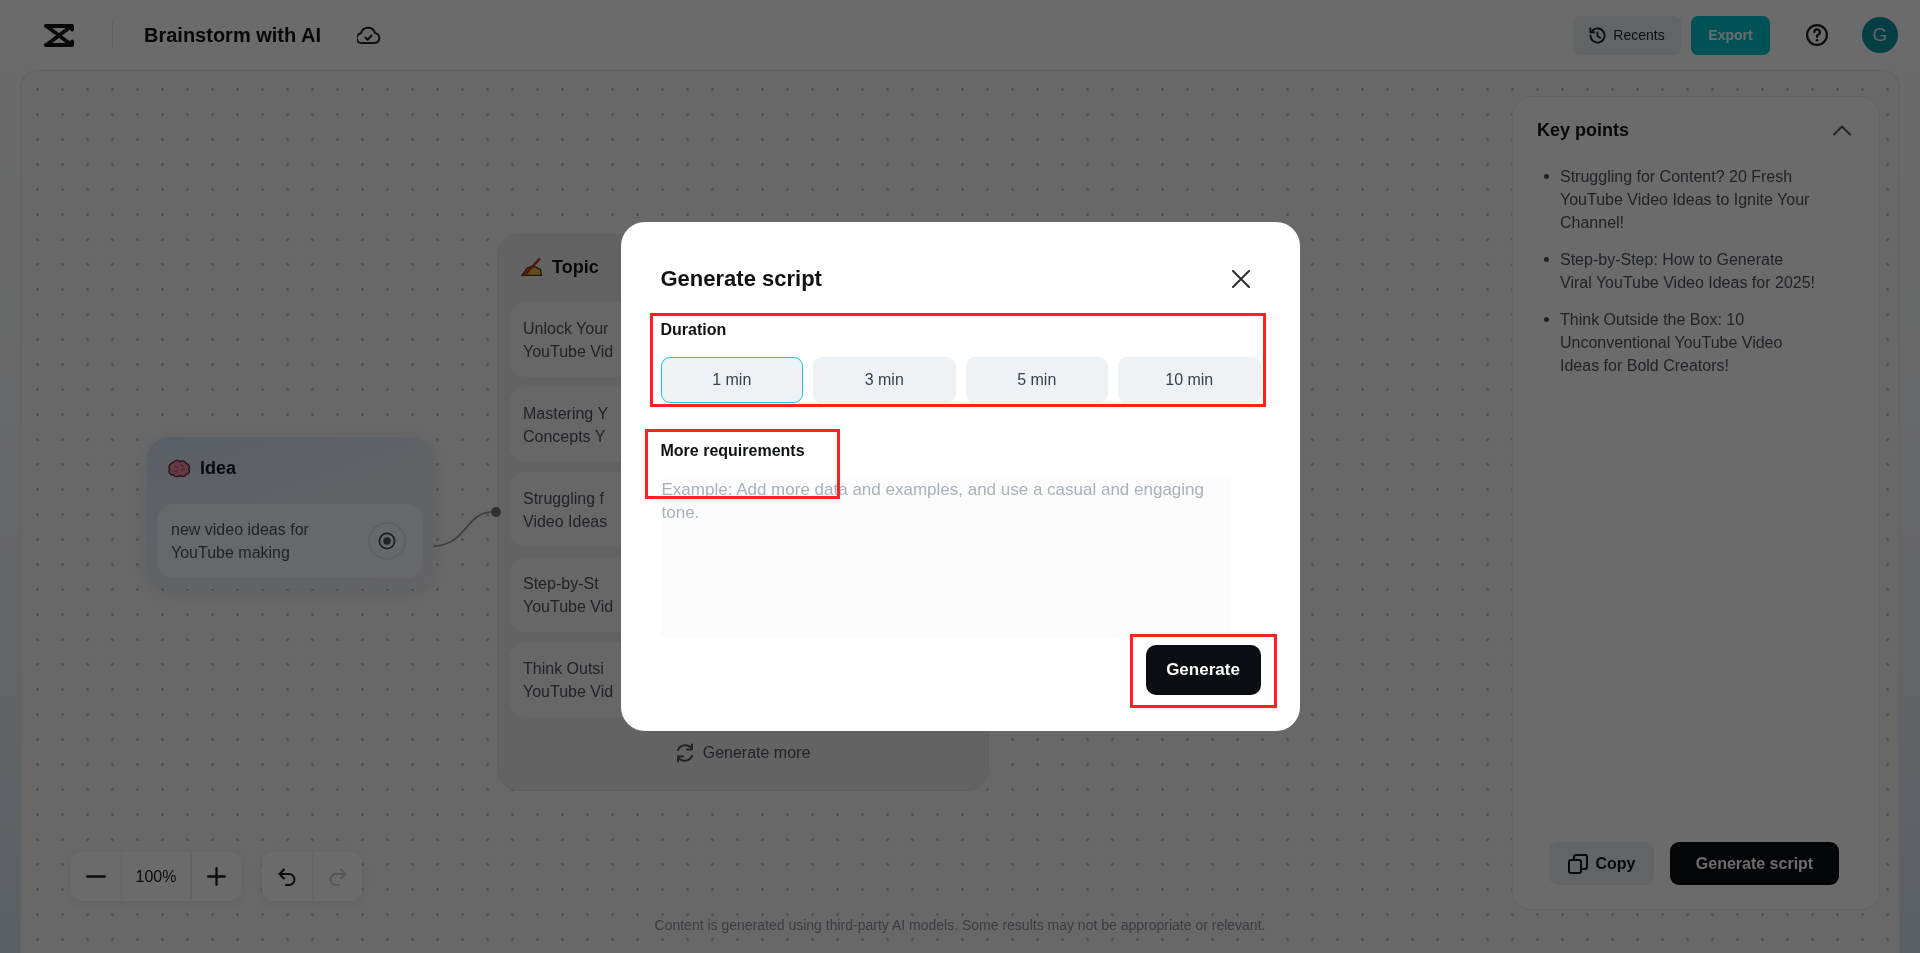  I want to click on connection-point-icon, so click(496, 512).